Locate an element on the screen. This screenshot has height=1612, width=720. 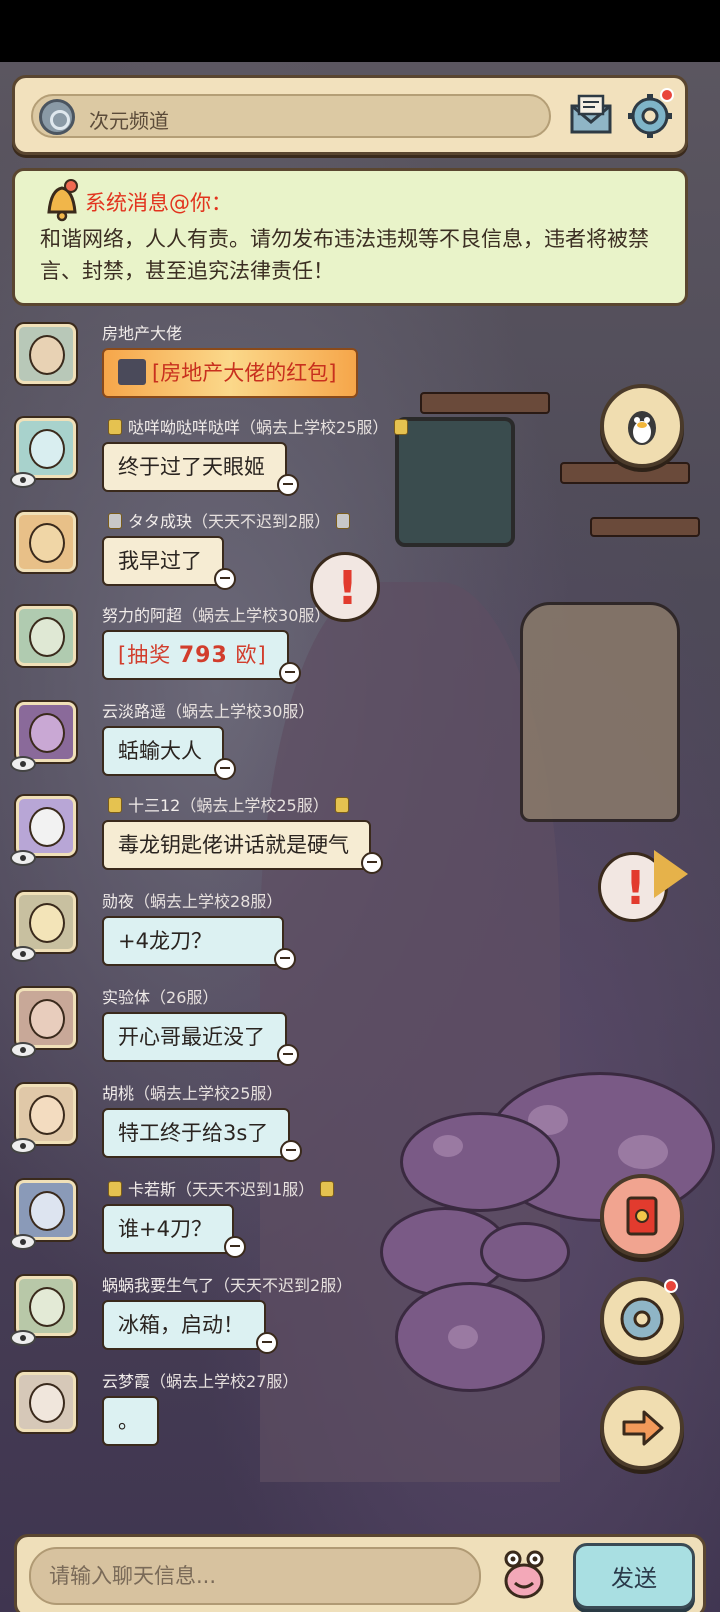
chat-message: 十三12（蜗去上学校25服） 毒龙钥匙佬讲话就是硬气 is located at coordinates (300, 838).